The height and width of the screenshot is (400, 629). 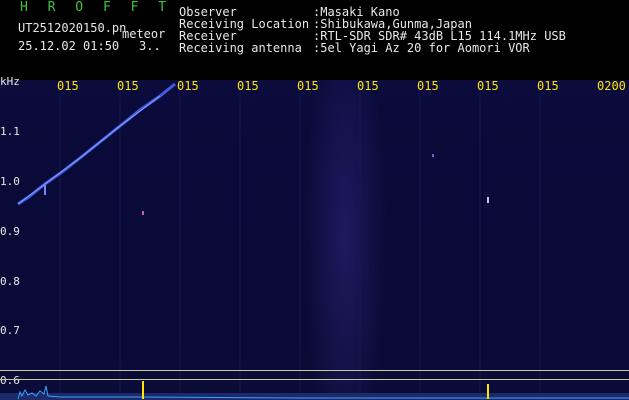 I want to click on antenna-label: Receiving antenna, so click(x=240, y=48).